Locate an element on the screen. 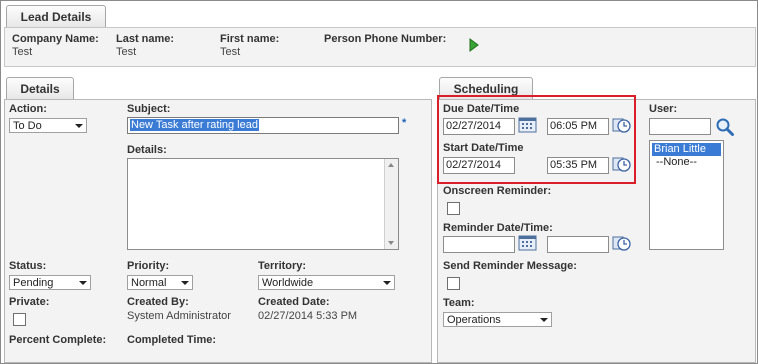 This screenshot has height=364, width=758. scroll-up-icon is located at coordinates (391, 165).